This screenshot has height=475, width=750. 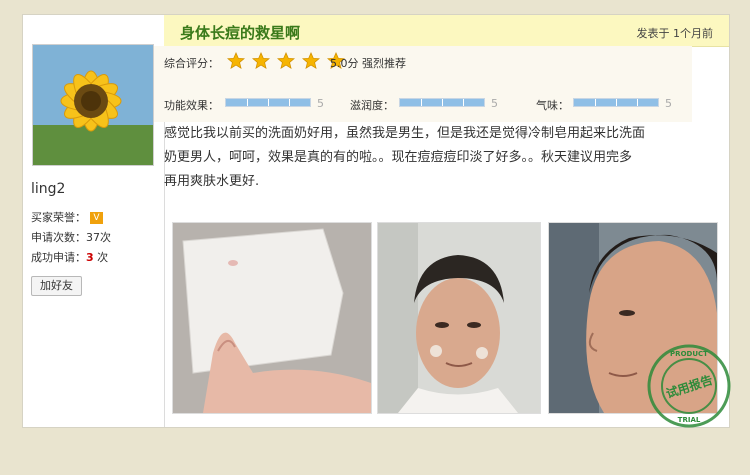 I want to click on avatar, so click(x=93, y=105).